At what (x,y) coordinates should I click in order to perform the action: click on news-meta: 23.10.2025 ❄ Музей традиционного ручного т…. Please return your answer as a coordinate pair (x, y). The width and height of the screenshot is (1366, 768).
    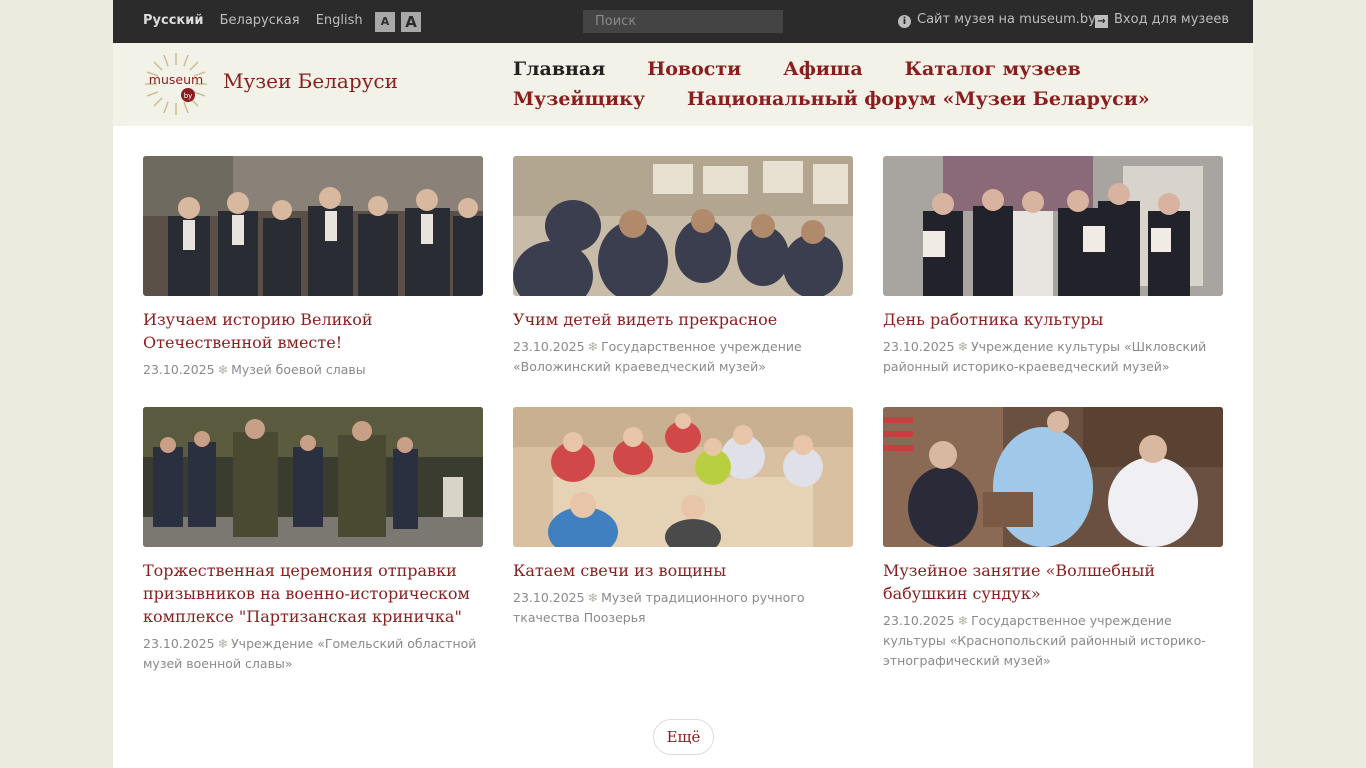
    Looking at the image, I should click on (683, 608).